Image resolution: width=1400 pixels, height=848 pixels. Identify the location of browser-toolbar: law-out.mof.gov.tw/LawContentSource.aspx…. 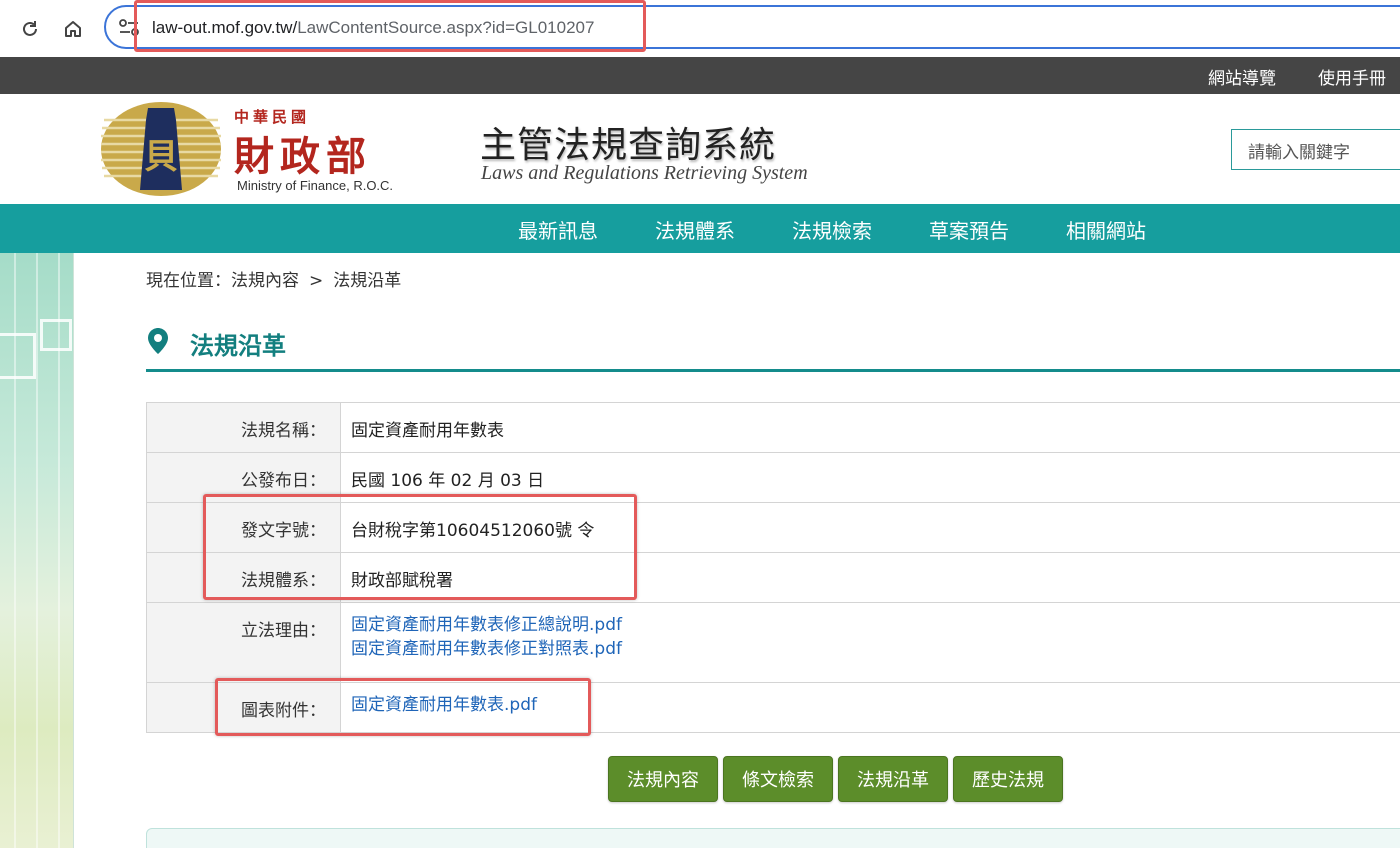
(700, 28).